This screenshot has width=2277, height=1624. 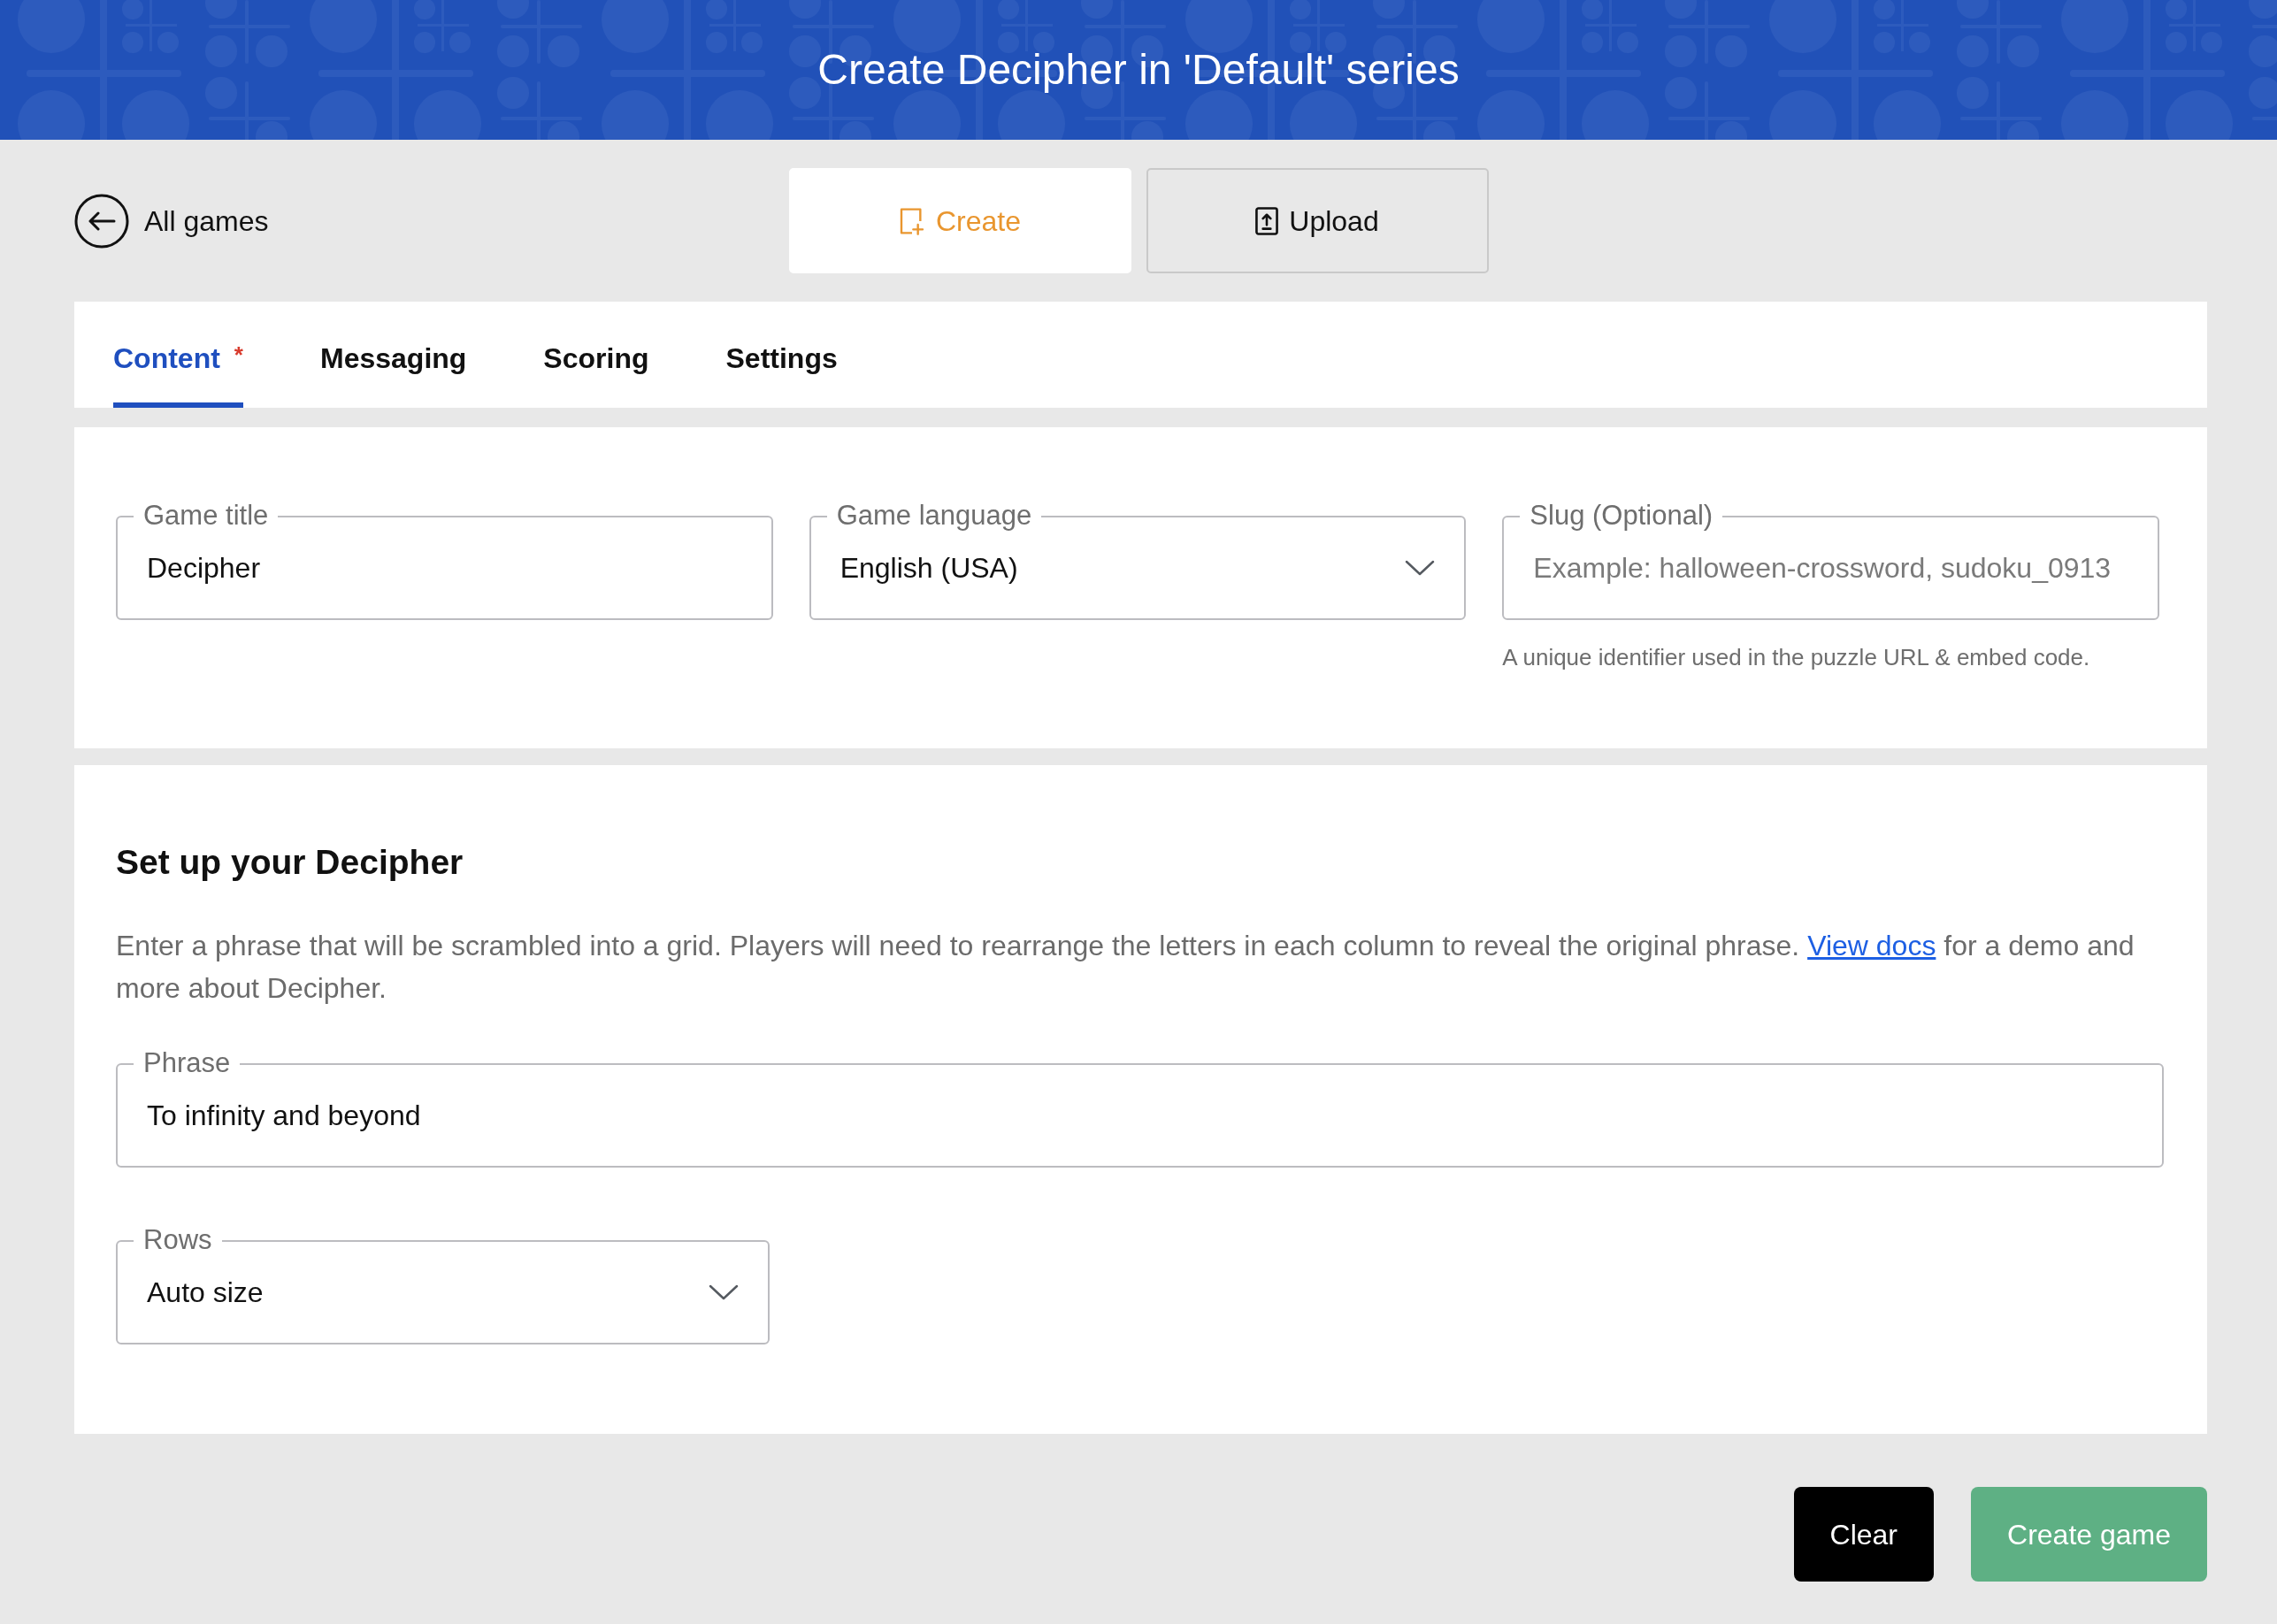 I want to click on page-title: Create Decipher in 'Default' series, so click(x=1138, y=70).